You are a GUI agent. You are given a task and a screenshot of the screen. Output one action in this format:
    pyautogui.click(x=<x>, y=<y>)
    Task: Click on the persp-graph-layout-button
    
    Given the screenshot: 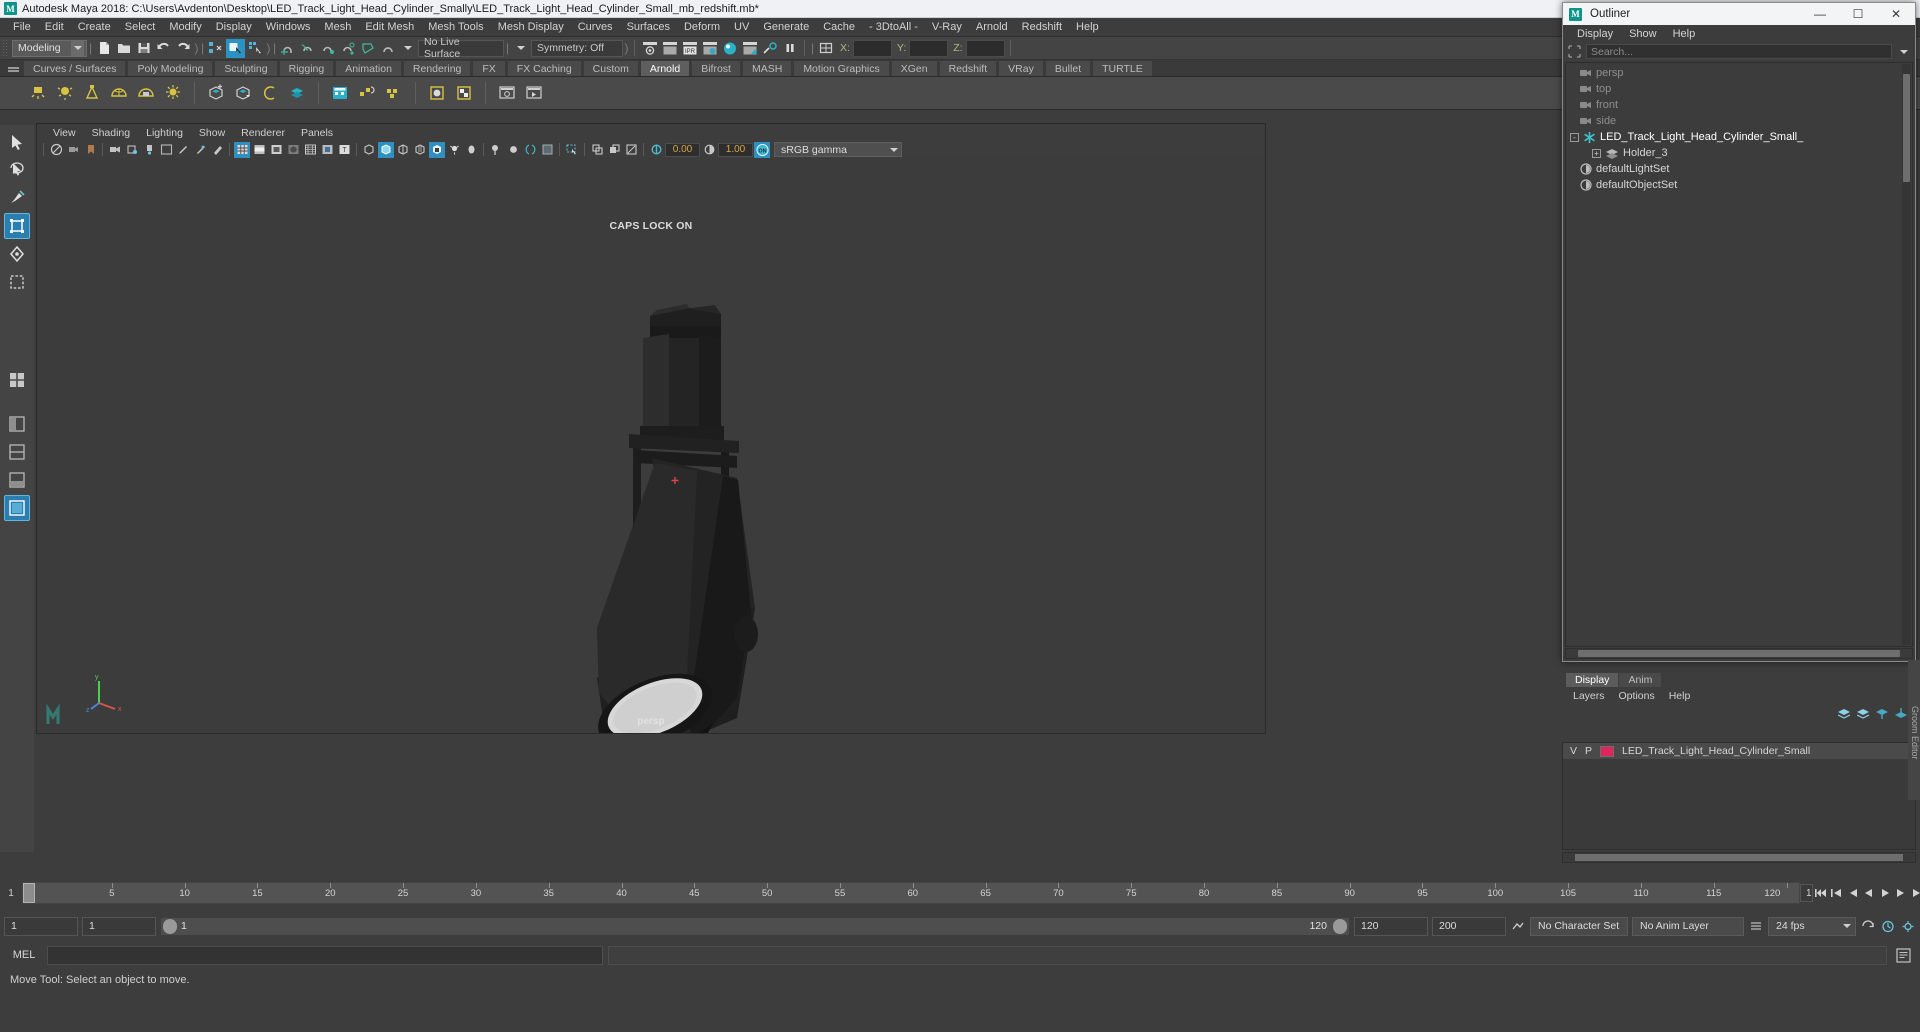 What is the action you would take?
    pyautogui.click(x=17, y=452)
    